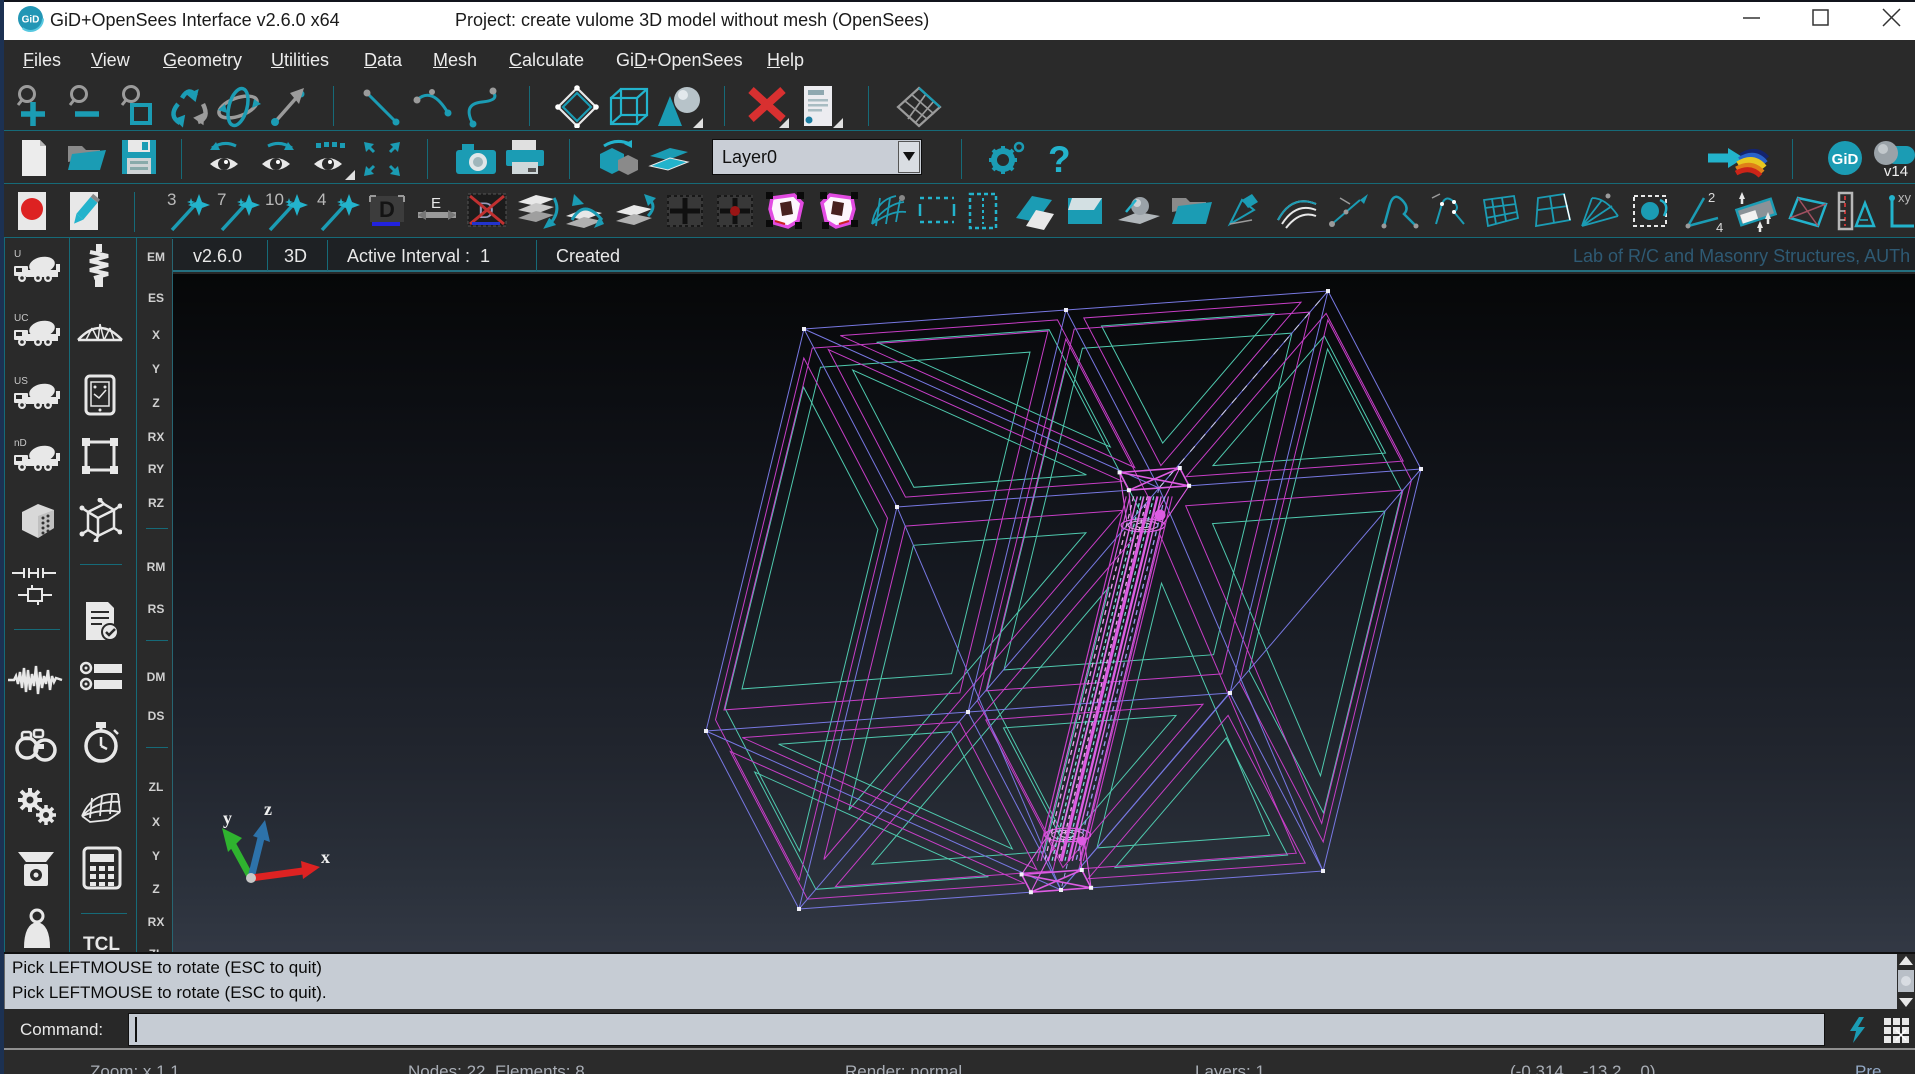 The image size is (1915, 1074). Describe the element at coordinates (227, 818) in the screenshot. I see `svg-text: y` at that location.